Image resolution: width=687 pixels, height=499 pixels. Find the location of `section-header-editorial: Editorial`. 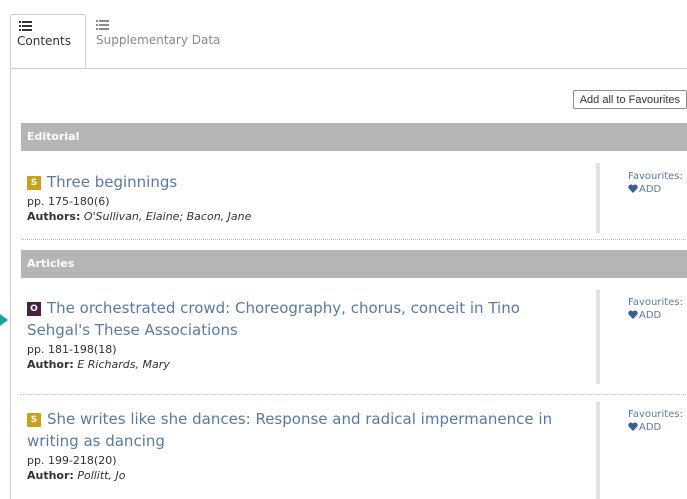

section-header-editorial: Editorial is located at coordinates (354, 137).